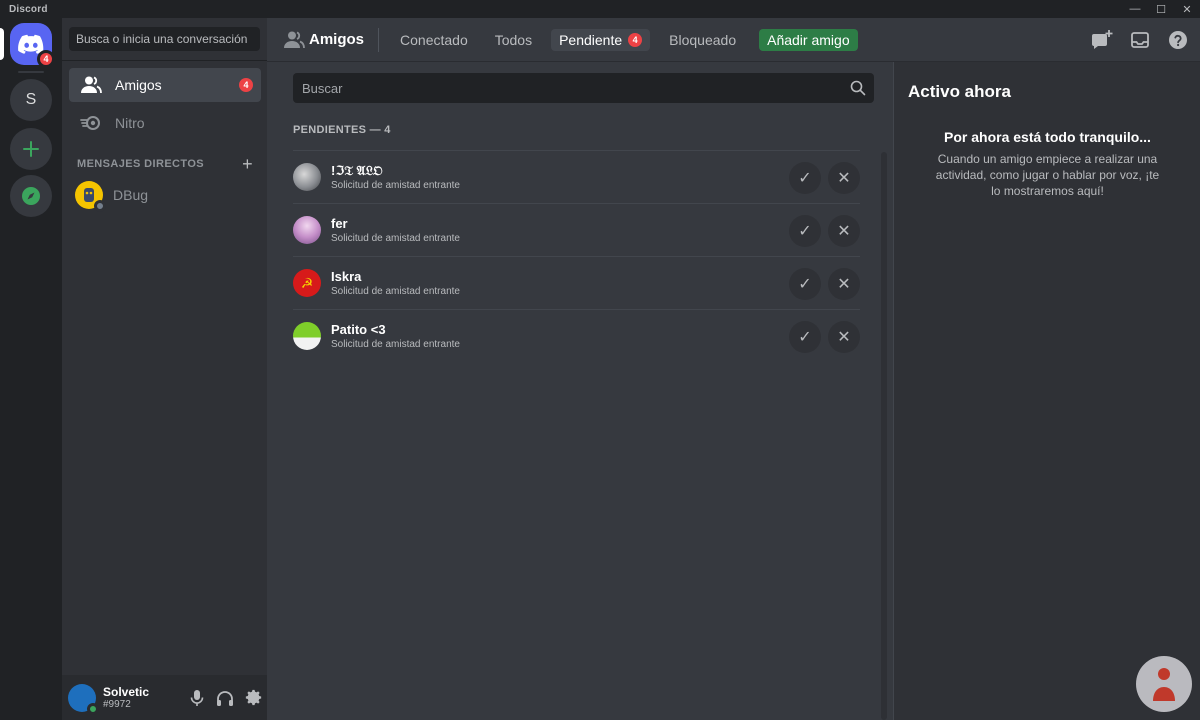 This screenshot has height=720, width=1200. I want to click on user-info: Solvetic #9972, so click(144, 698).